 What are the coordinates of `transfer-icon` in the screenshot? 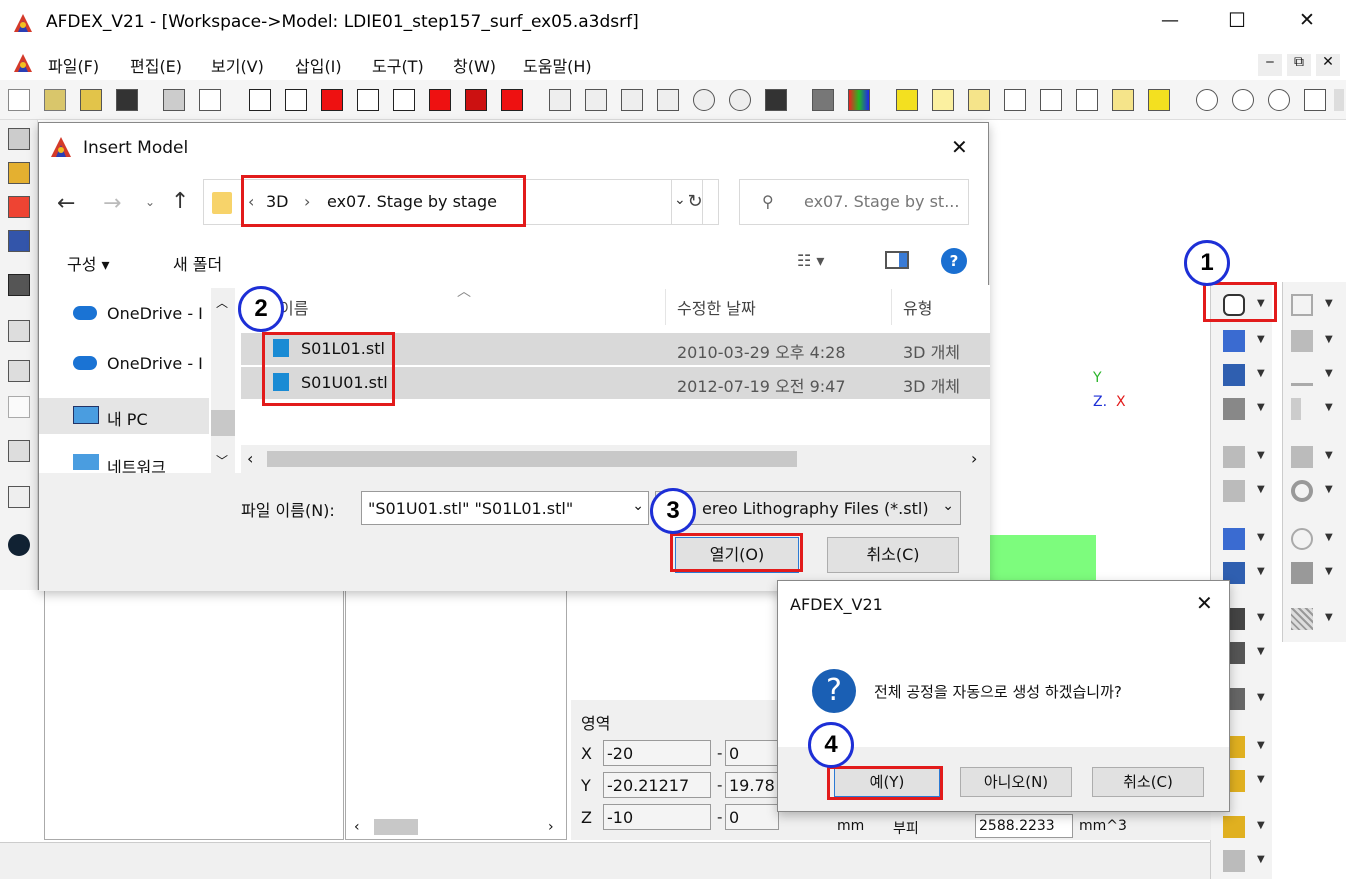 It's located at (19, 331).